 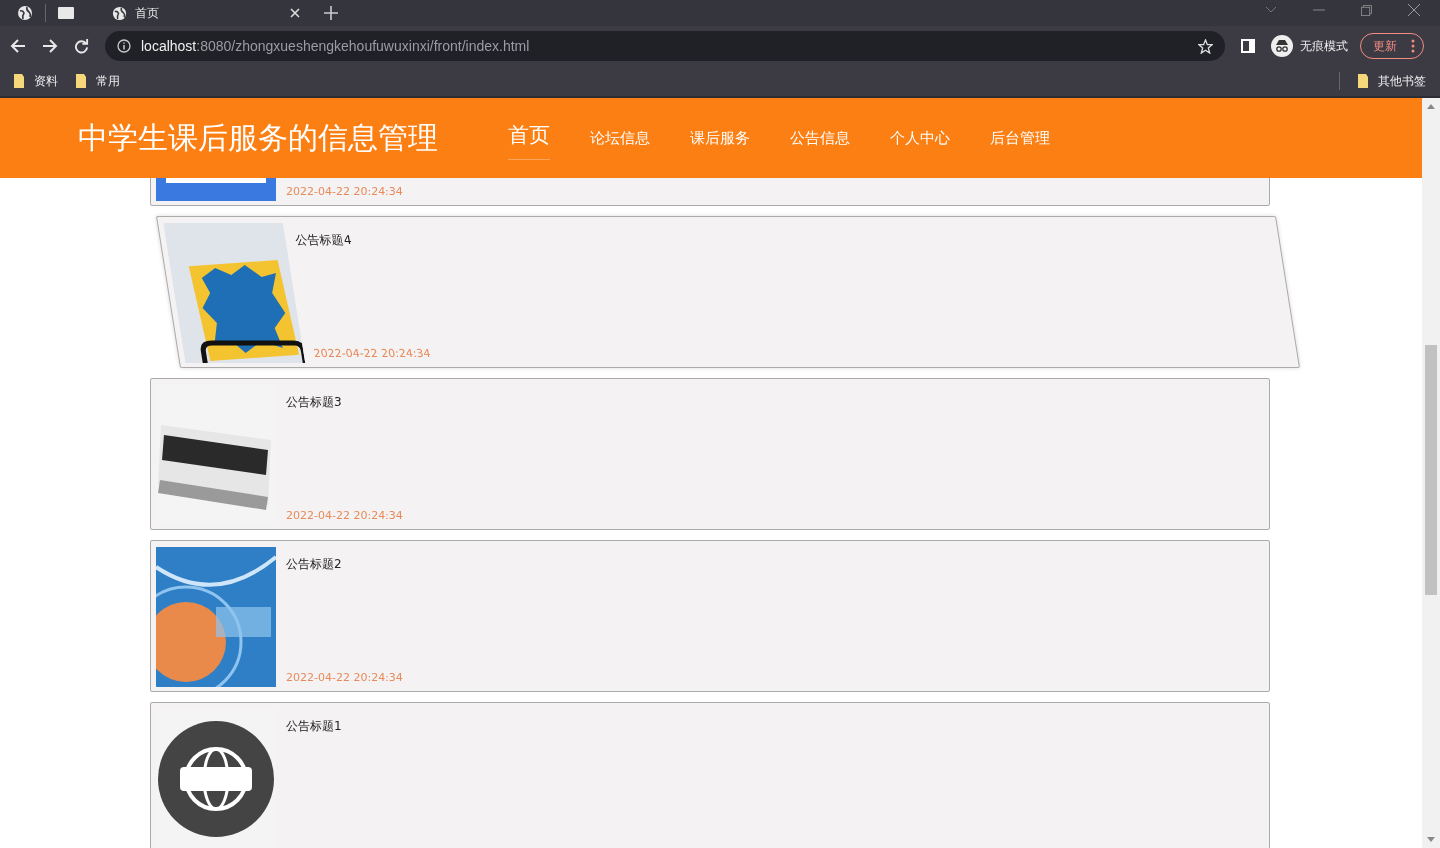 I want to click on bookmark-folder: 常用, so click(x=98, y=81).